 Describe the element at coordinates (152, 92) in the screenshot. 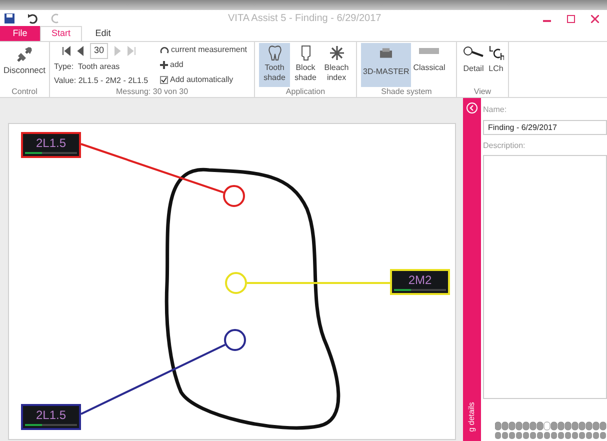

I see `group-label: Messung: 30 von 30` at that location.